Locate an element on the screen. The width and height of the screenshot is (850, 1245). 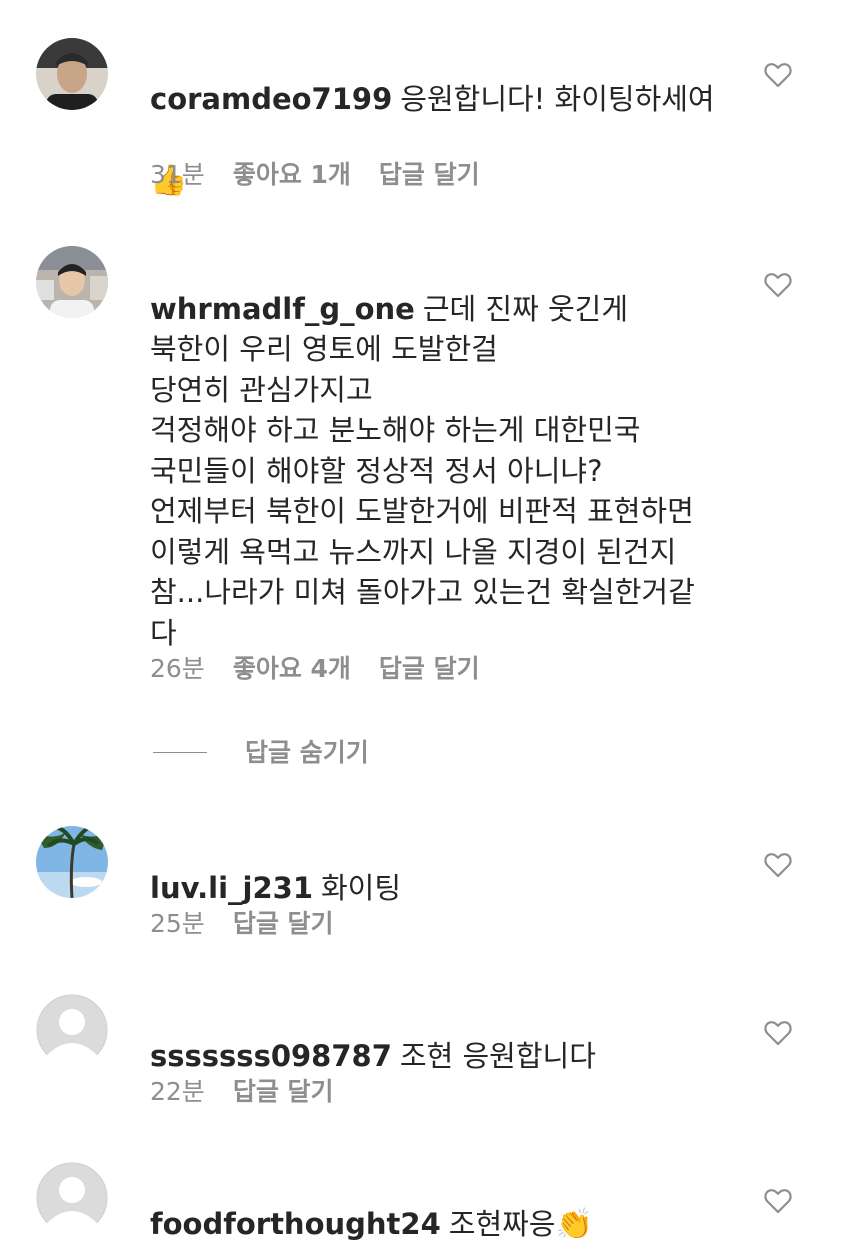
username: foodforthought24 is located at coordinates (295, 1224).